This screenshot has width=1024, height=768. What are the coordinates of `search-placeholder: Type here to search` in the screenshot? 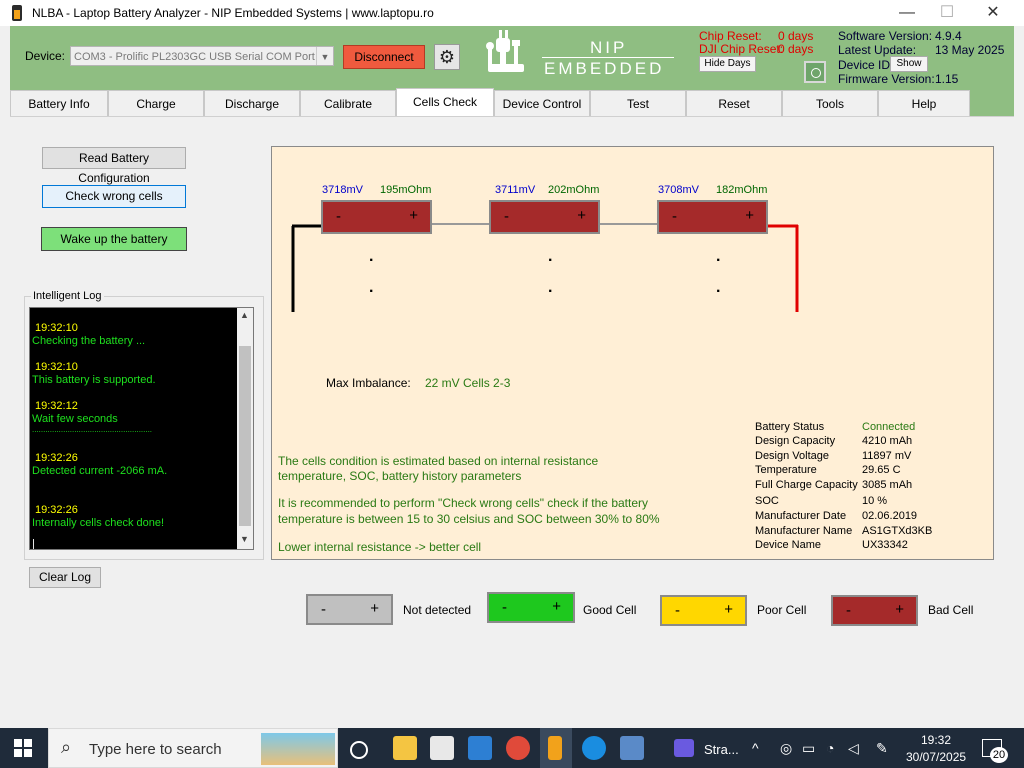 It's located at (155, 749).